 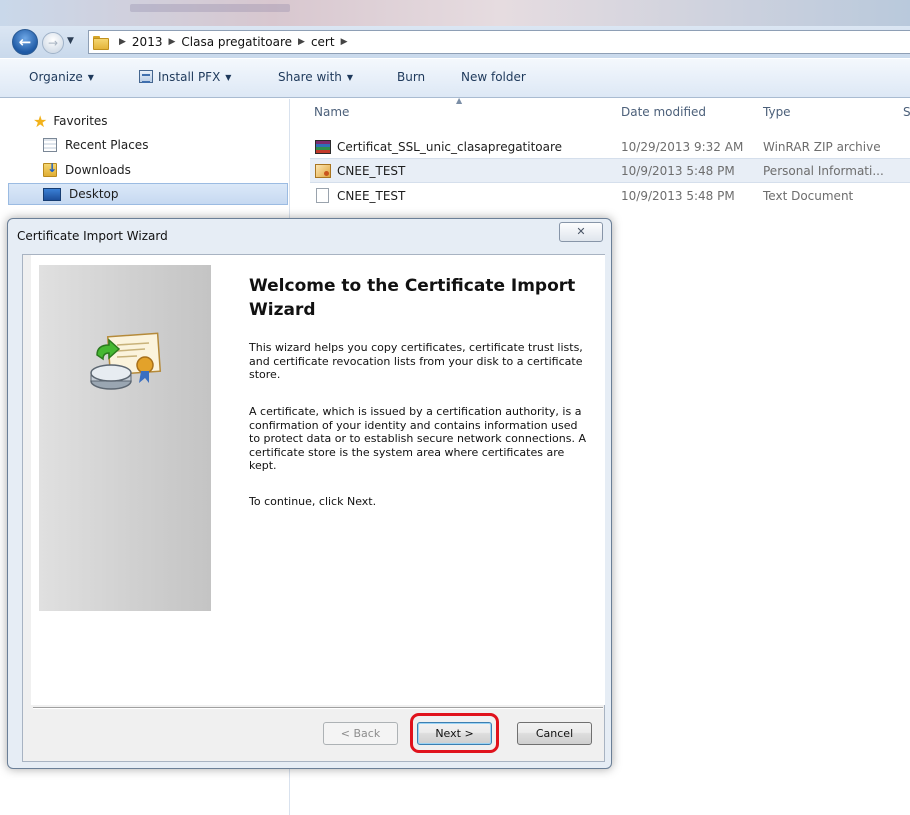 What do you see at coordinates (50, 145) in the screenshot?
I see `recent-places-icon` at bounding box center [50, 145].